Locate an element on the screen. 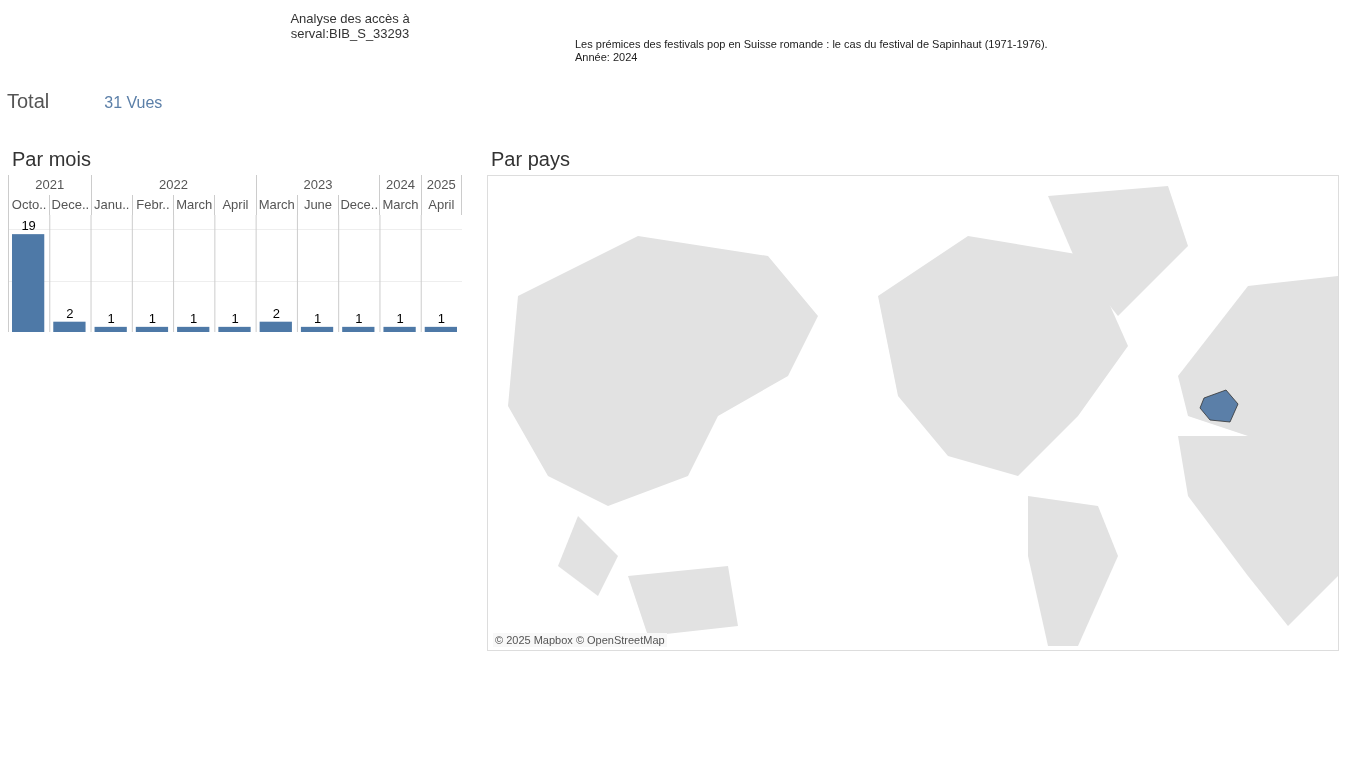 The width and height of the screenshot is (1366, 768). section-title: Par pays is located at coordinates (530, 160).